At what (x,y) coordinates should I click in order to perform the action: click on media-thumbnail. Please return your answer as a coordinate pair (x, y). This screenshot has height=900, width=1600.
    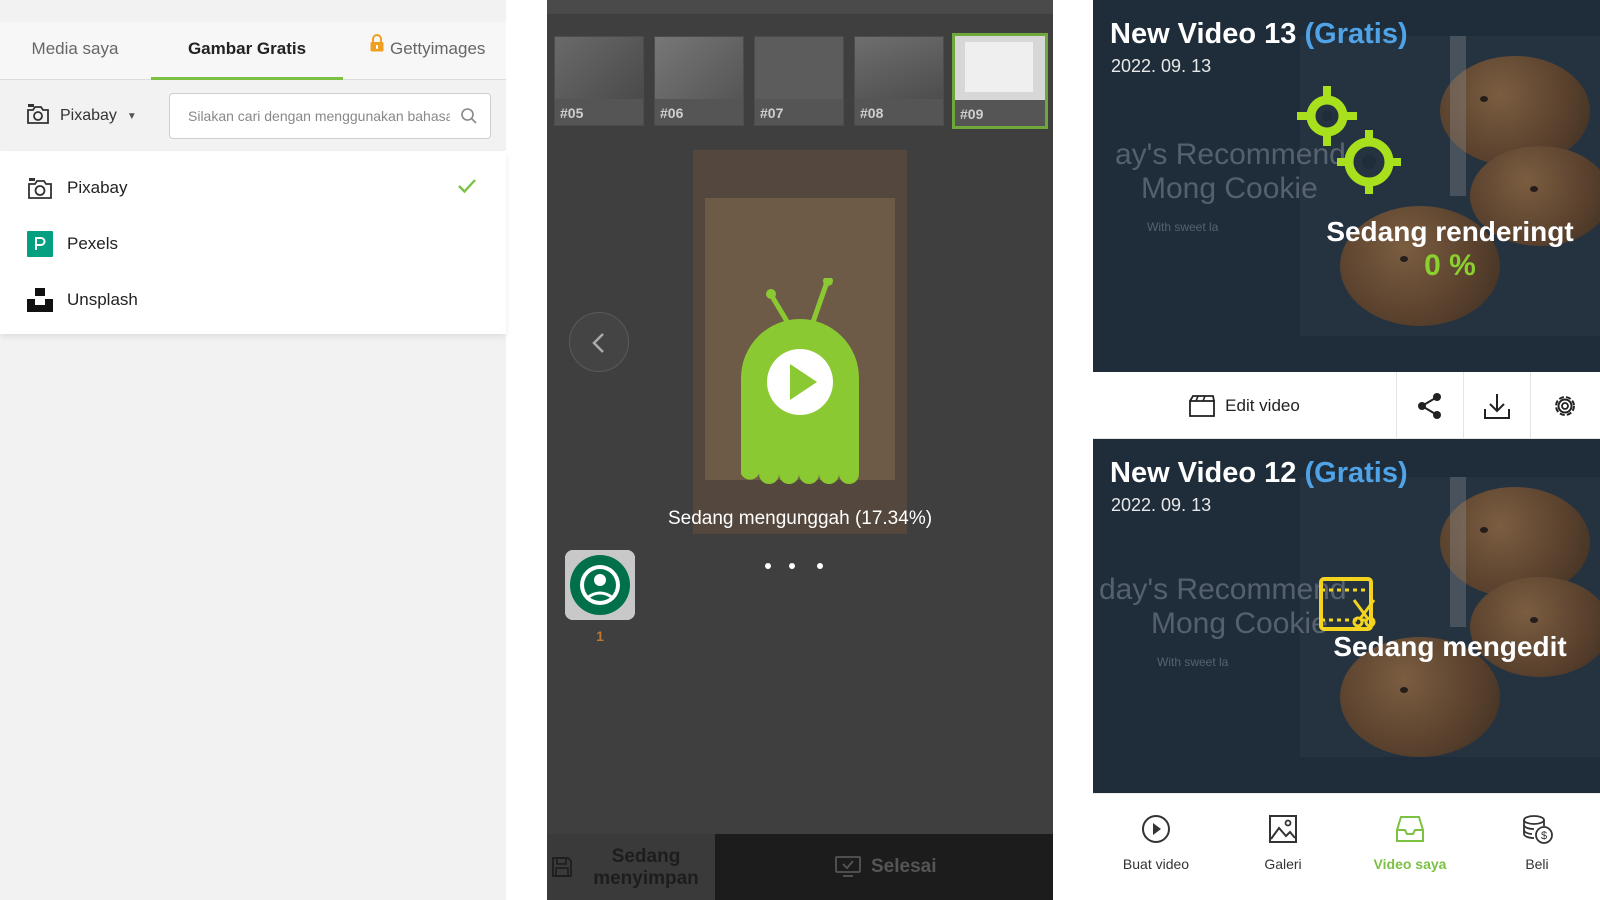
    Looking at the image, I should click on (600, 585).